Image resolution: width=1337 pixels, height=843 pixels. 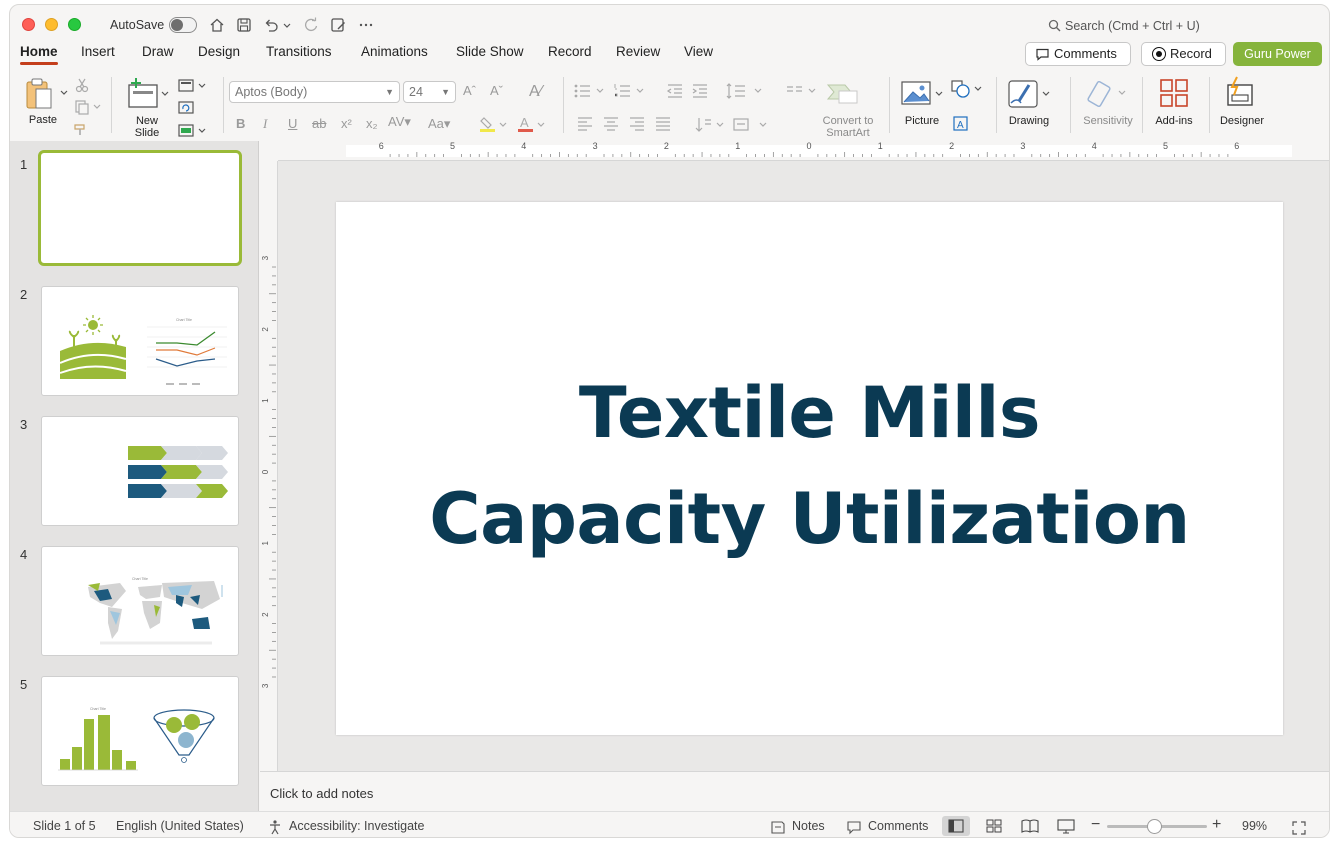 I want to click on slide-sorter-button, so click(x=994, y=826).